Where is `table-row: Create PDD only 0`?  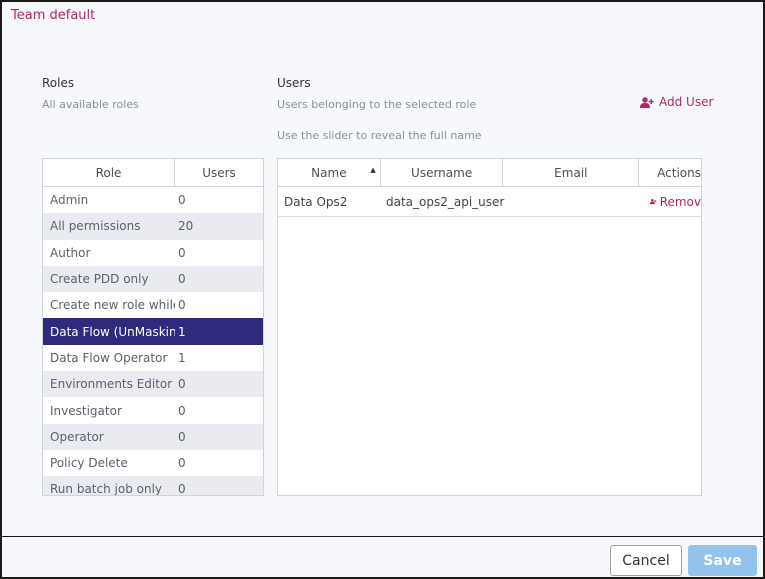 table-row: Create PDD only 0 is located at coordinates (153, 279).